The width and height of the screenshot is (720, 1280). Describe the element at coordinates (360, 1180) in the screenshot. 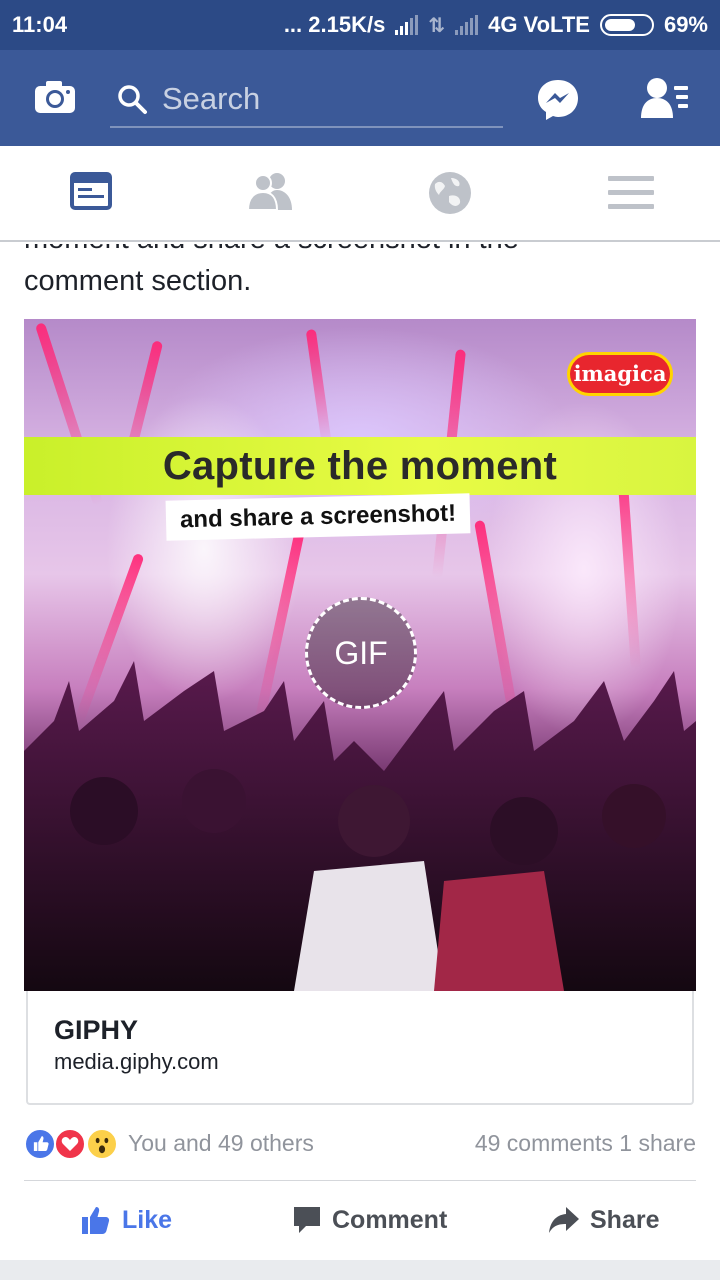

I see `divider` at that location.